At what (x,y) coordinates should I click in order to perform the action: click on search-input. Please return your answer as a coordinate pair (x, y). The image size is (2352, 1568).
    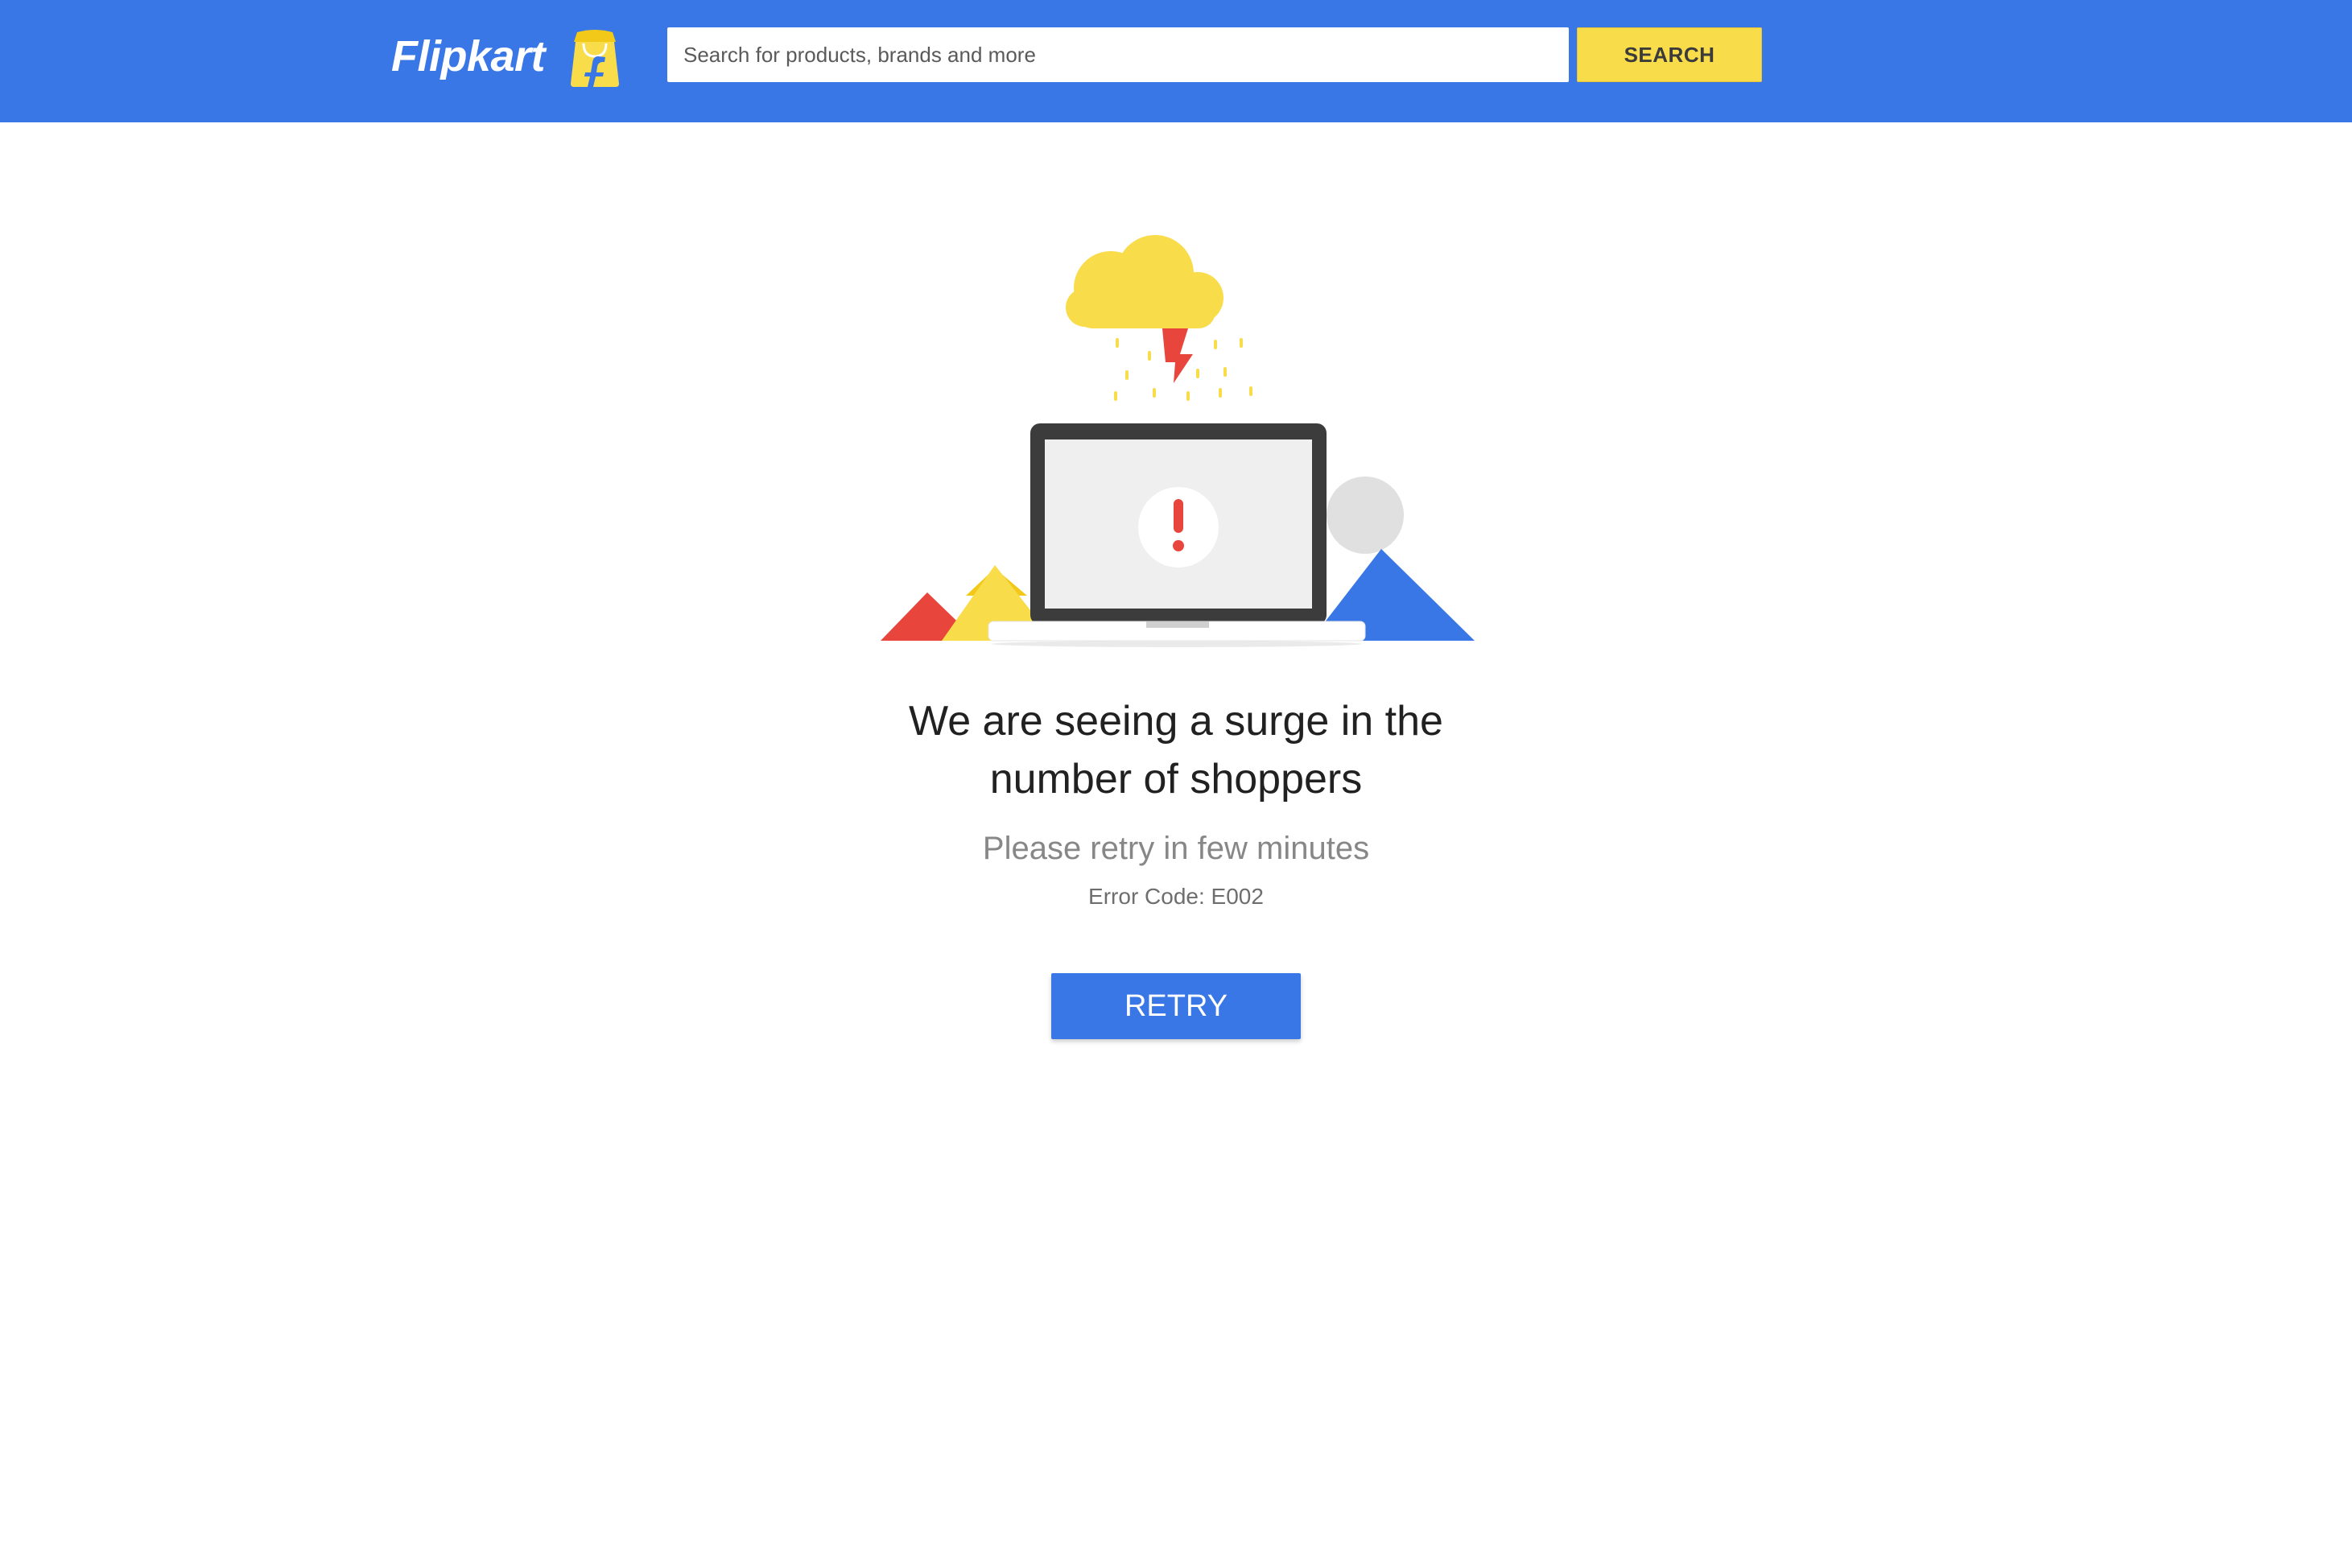
    Looking at the image, I should click on (1118, 54).